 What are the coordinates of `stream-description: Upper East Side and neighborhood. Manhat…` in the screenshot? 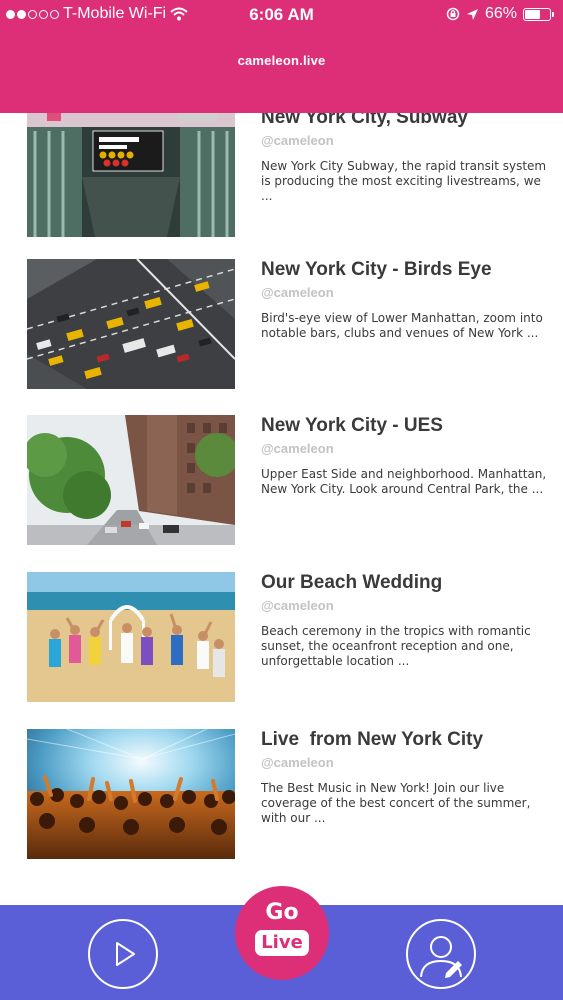 It's located at (404, 481).